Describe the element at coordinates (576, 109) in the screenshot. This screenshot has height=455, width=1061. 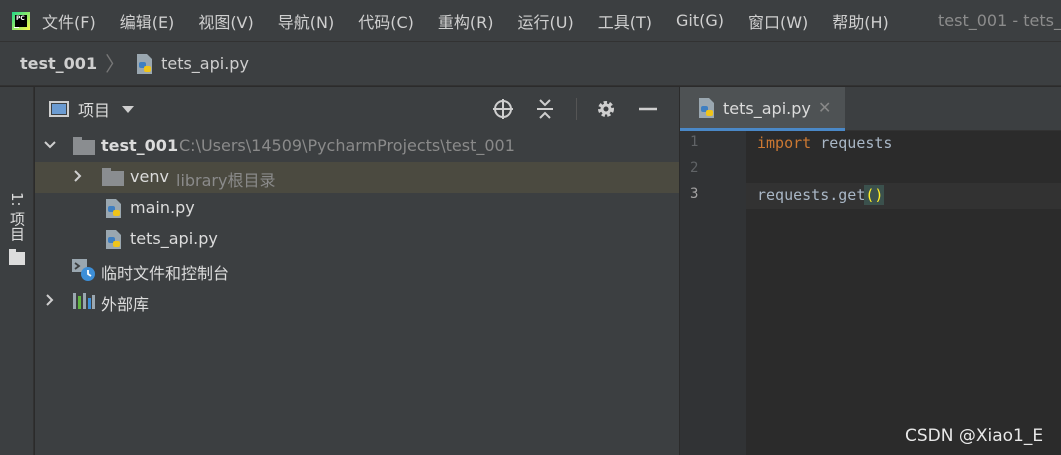
I see `toolbar-divider` at that location.